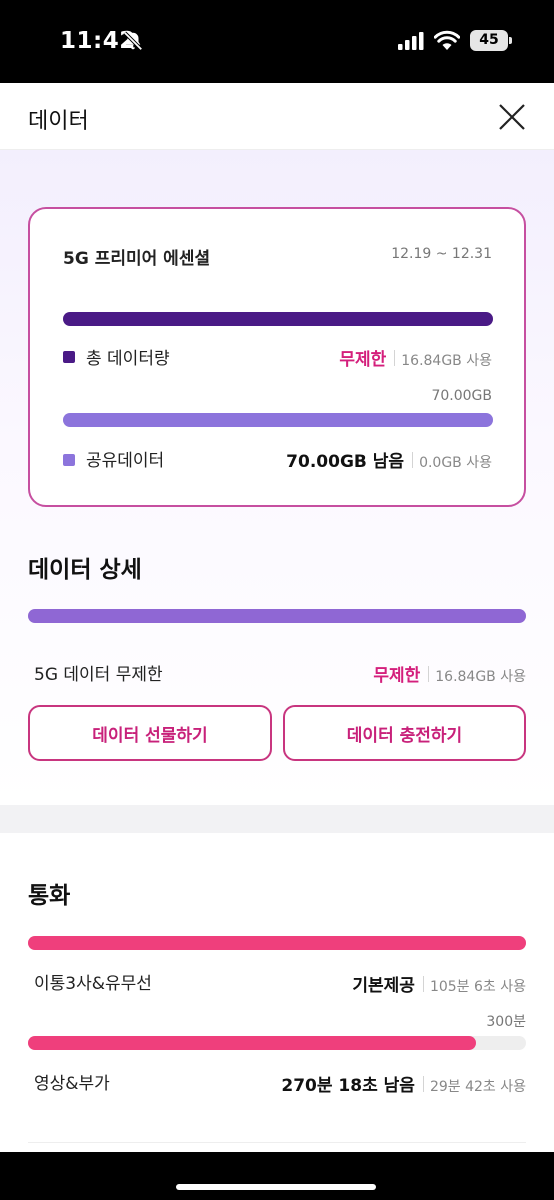 This screenshot has width=554, height=1200. I want to click on data-detail-bar, so click(277, 616).